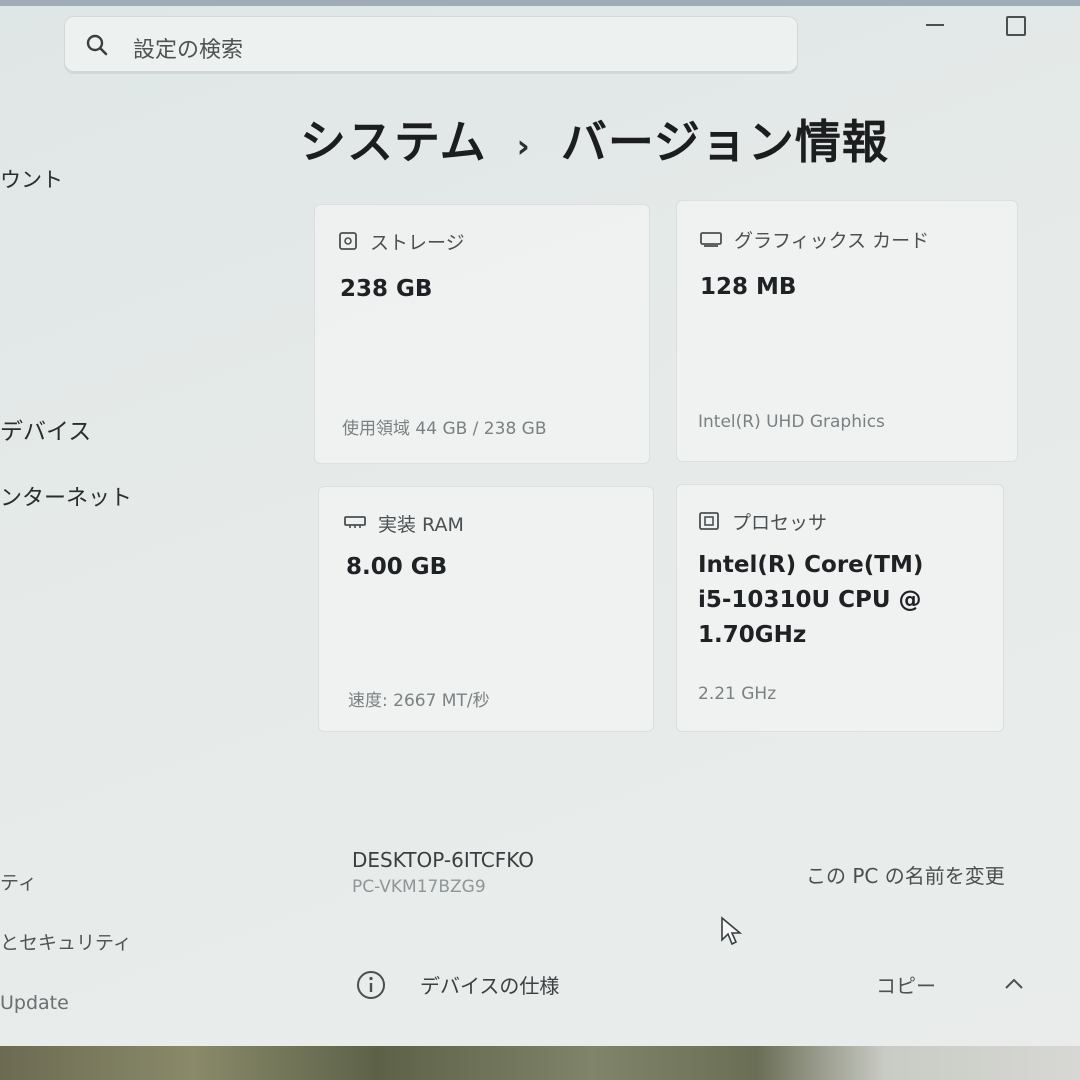  What do you see at coordinates (540, 3) in the screenshot?
I see `window-top-edge` at bounding box center [540, 3].